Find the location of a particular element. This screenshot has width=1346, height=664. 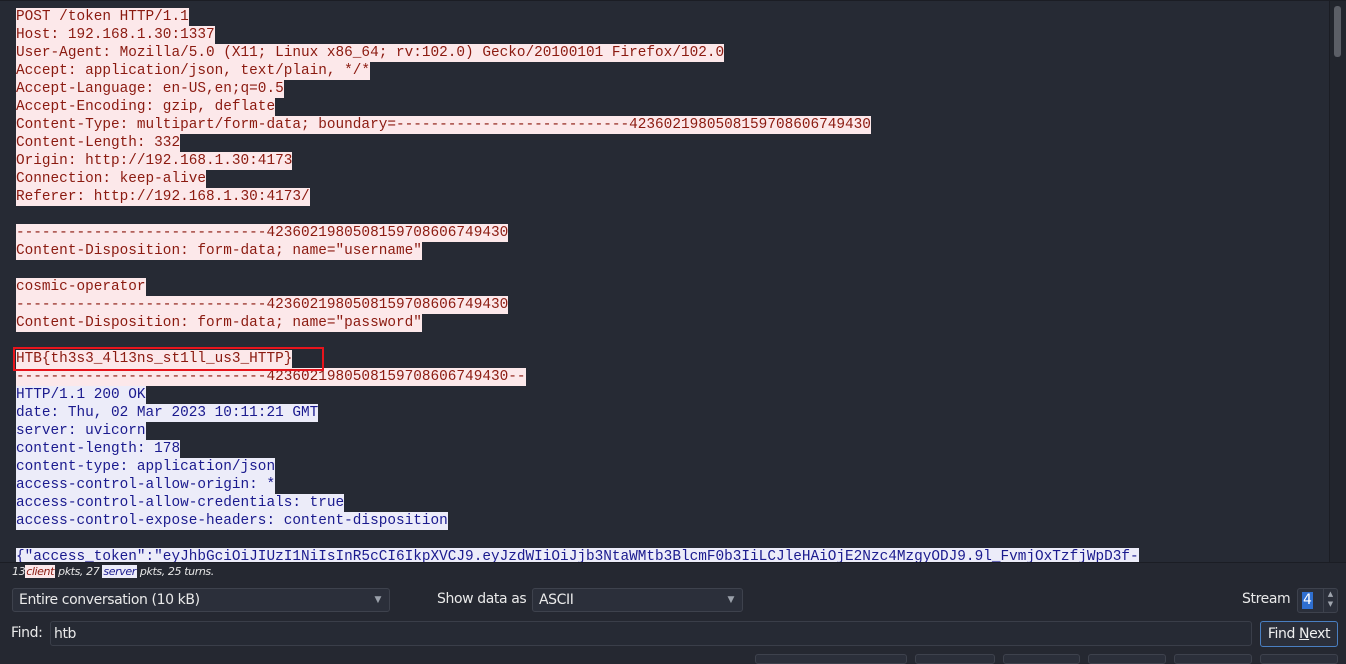

client-line: POST /token HTTP/1.1 is located at coordinates (577, 17).